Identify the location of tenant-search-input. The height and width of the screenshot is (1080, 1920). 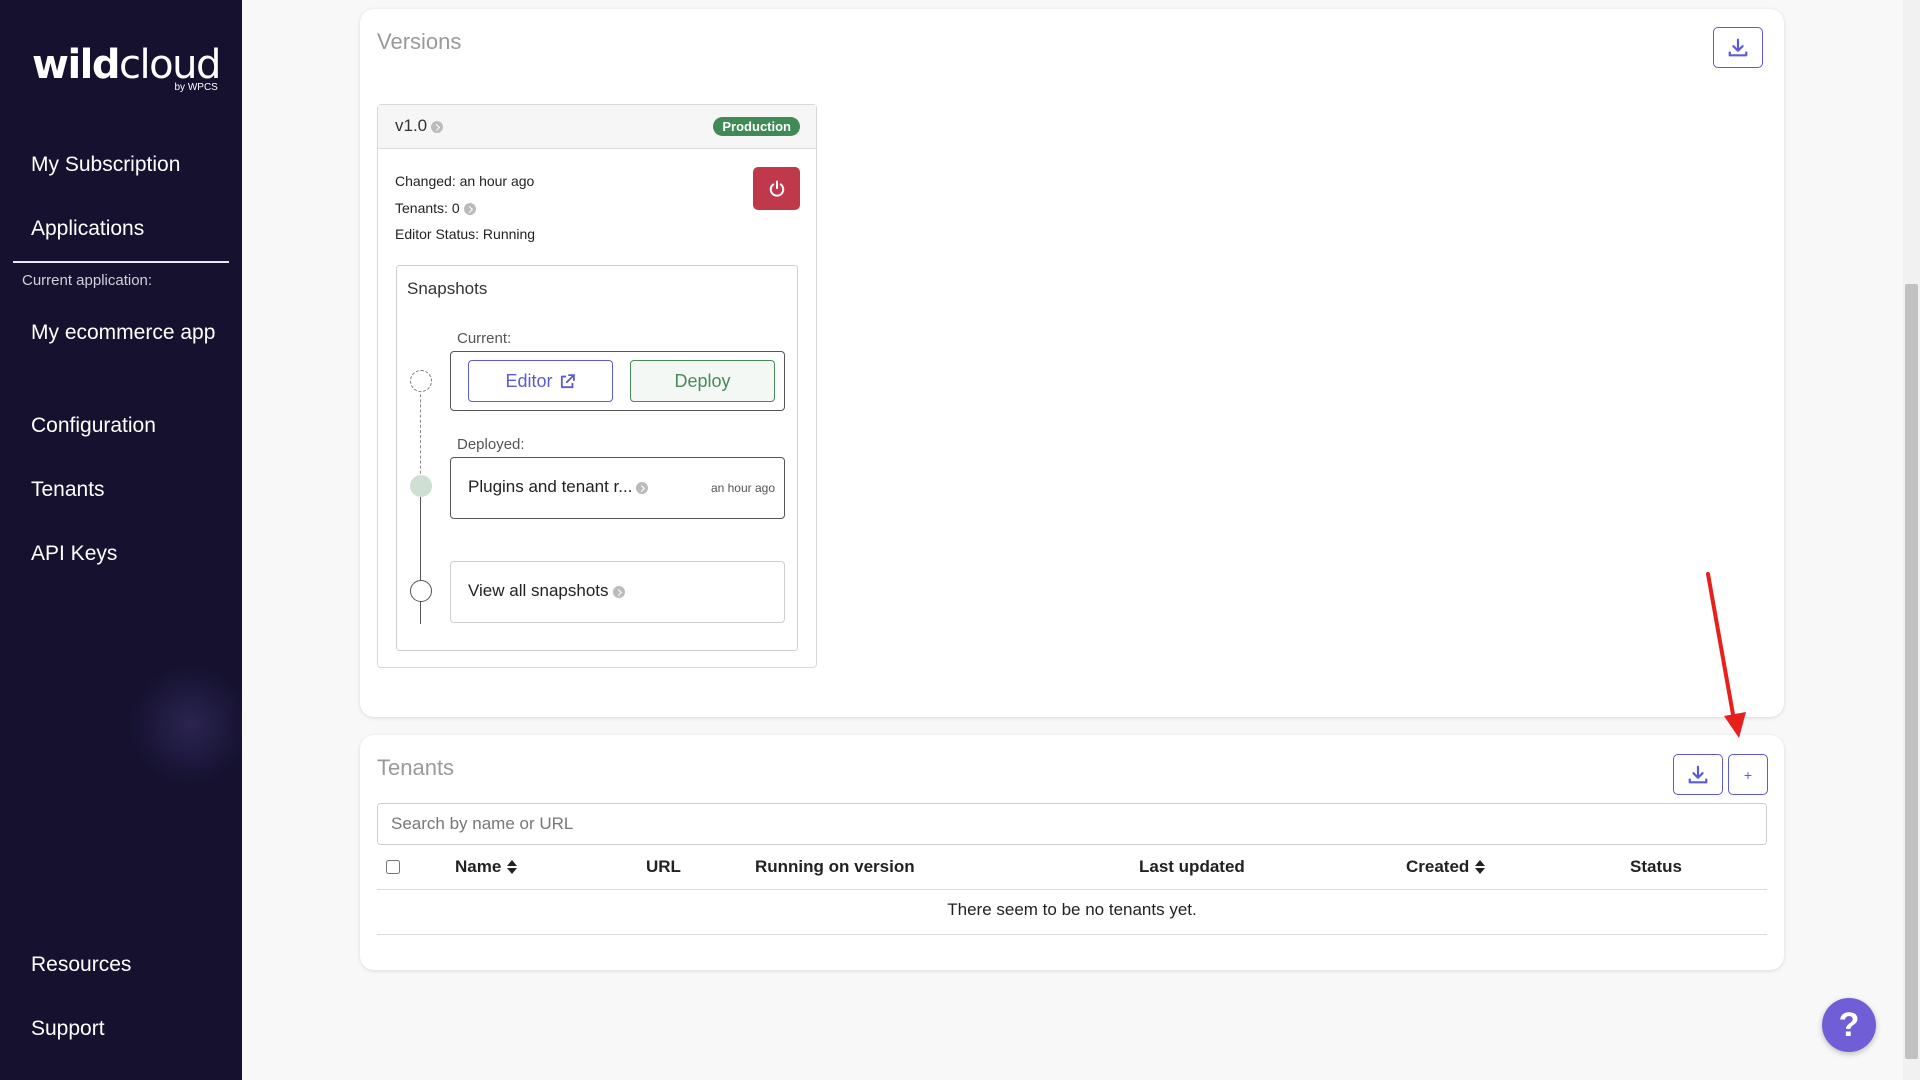
(1072, 824).